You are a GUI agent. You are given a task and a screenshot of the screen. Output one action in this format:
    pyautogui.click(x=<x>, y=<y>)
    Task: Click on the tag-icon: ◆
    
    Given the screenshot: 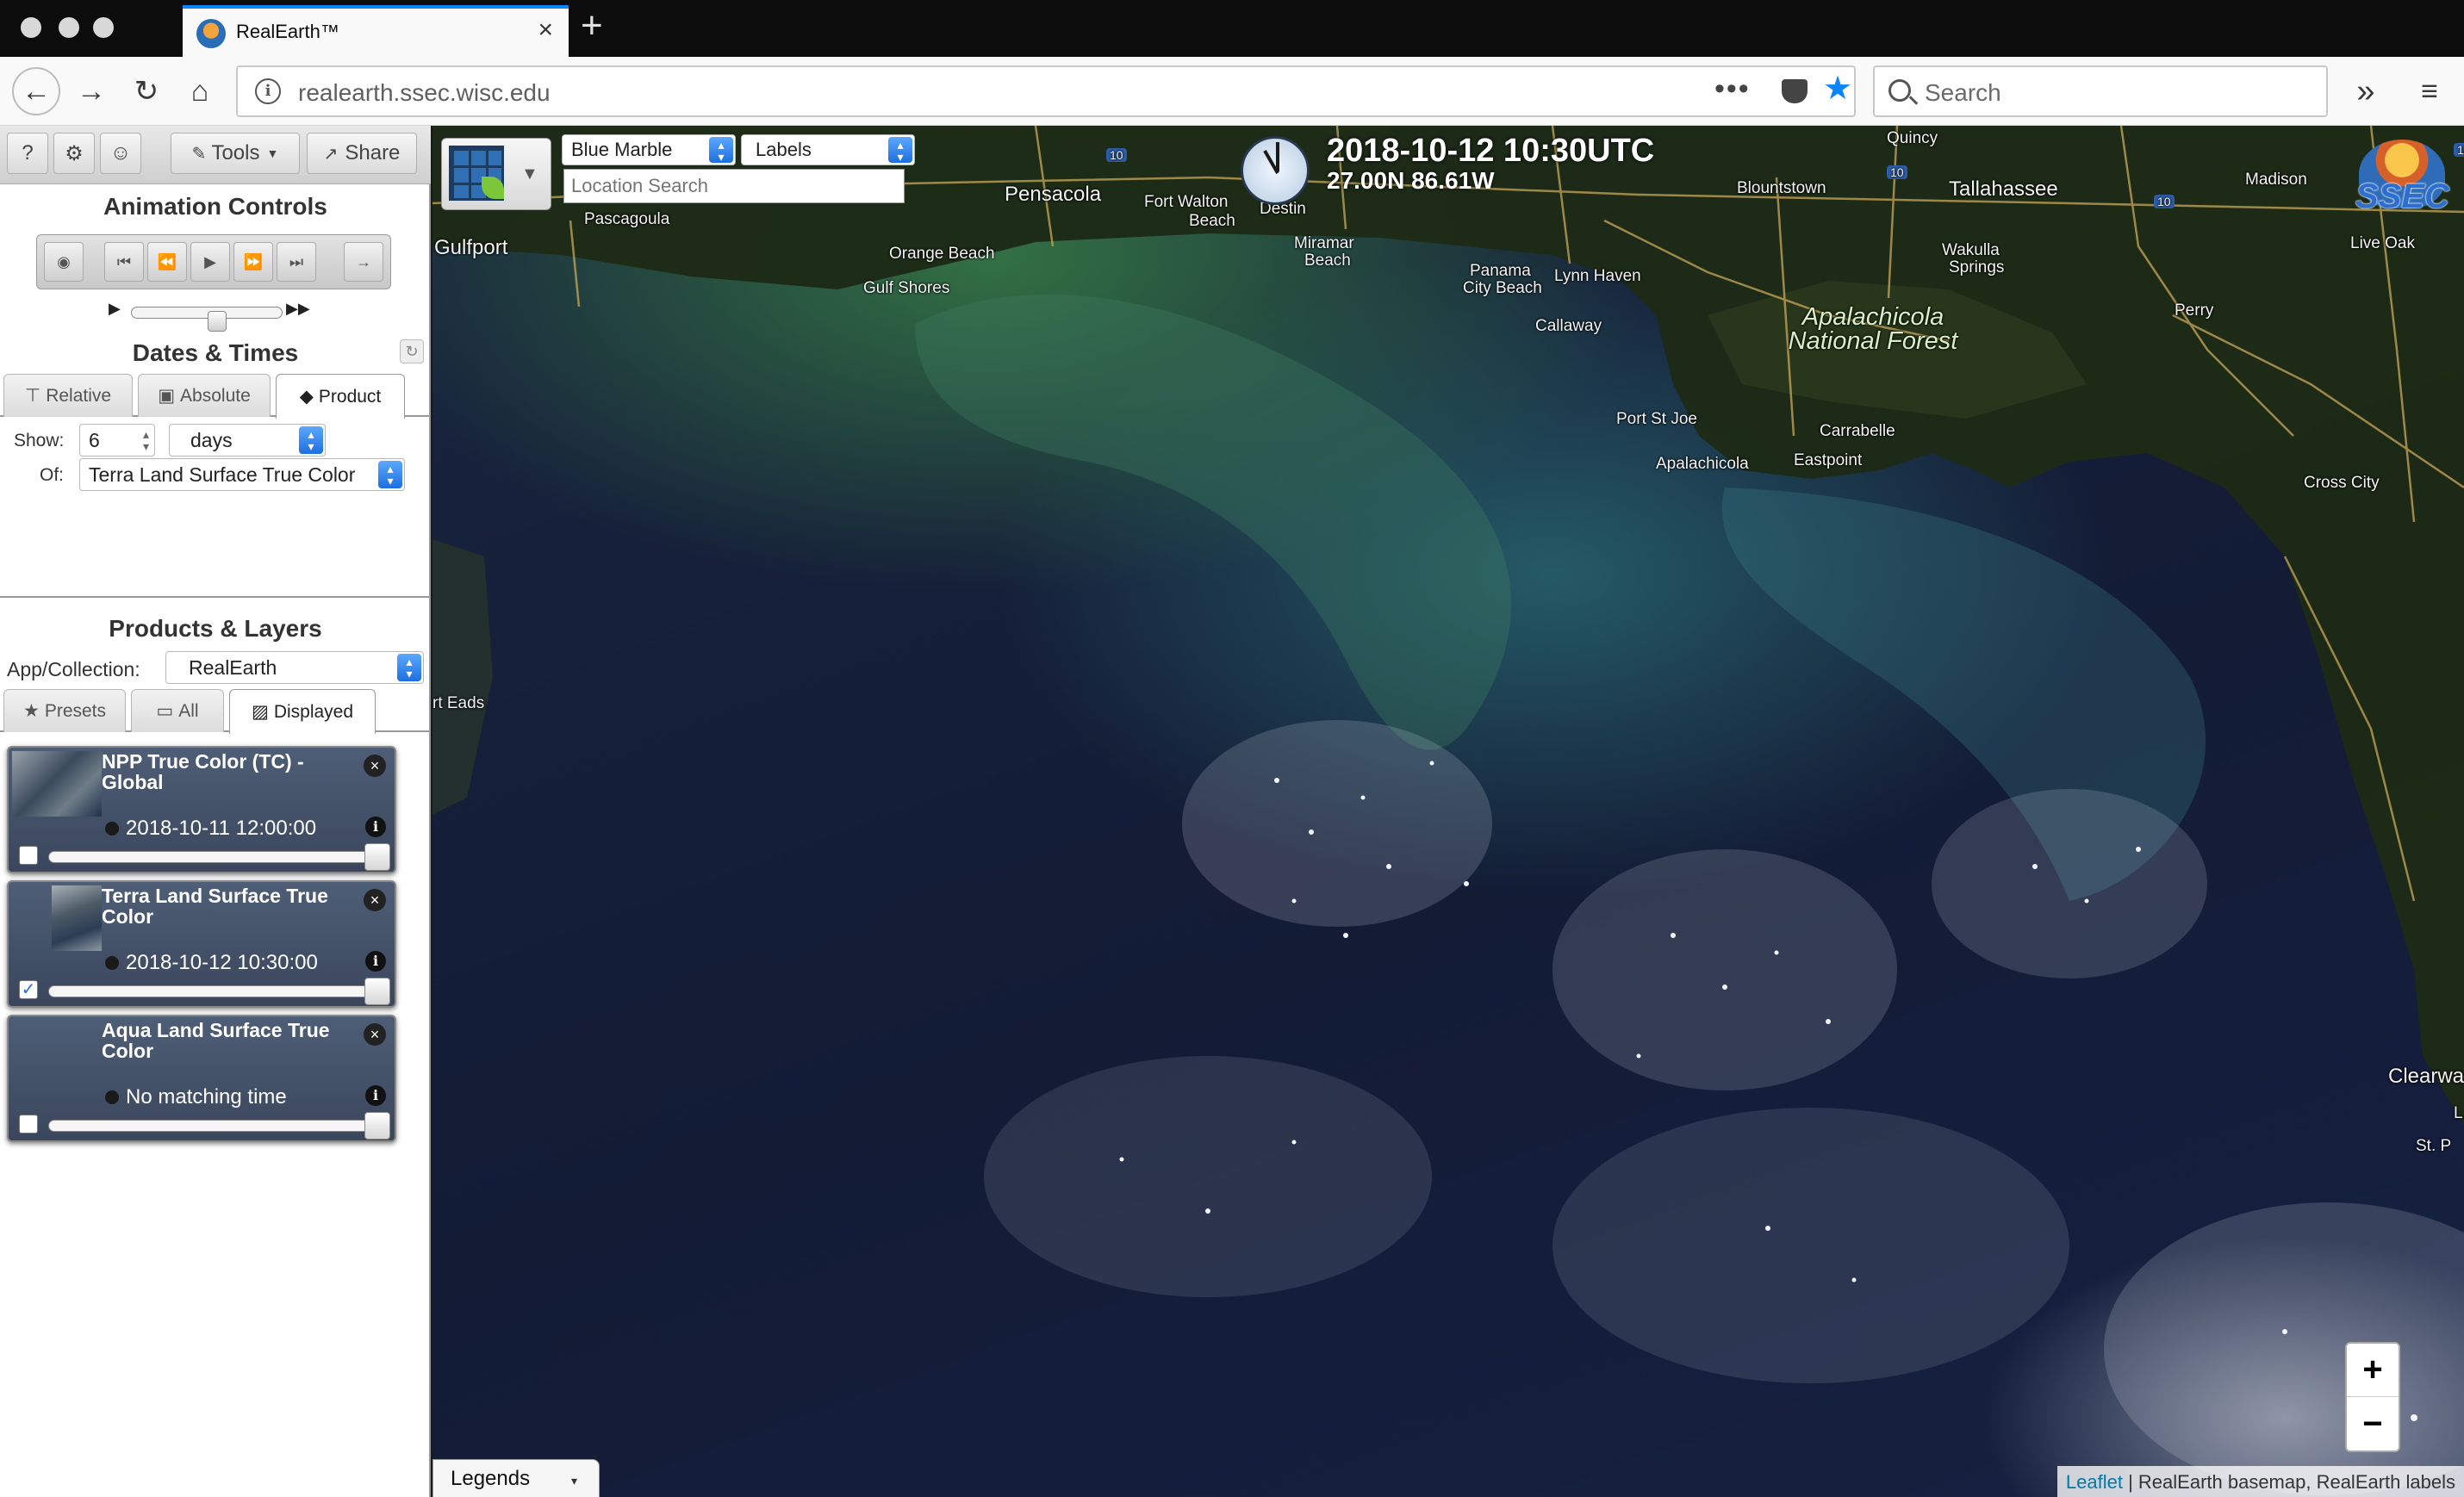 What is the action you would take?
    pyautogui.click(x=307, y=397)
    